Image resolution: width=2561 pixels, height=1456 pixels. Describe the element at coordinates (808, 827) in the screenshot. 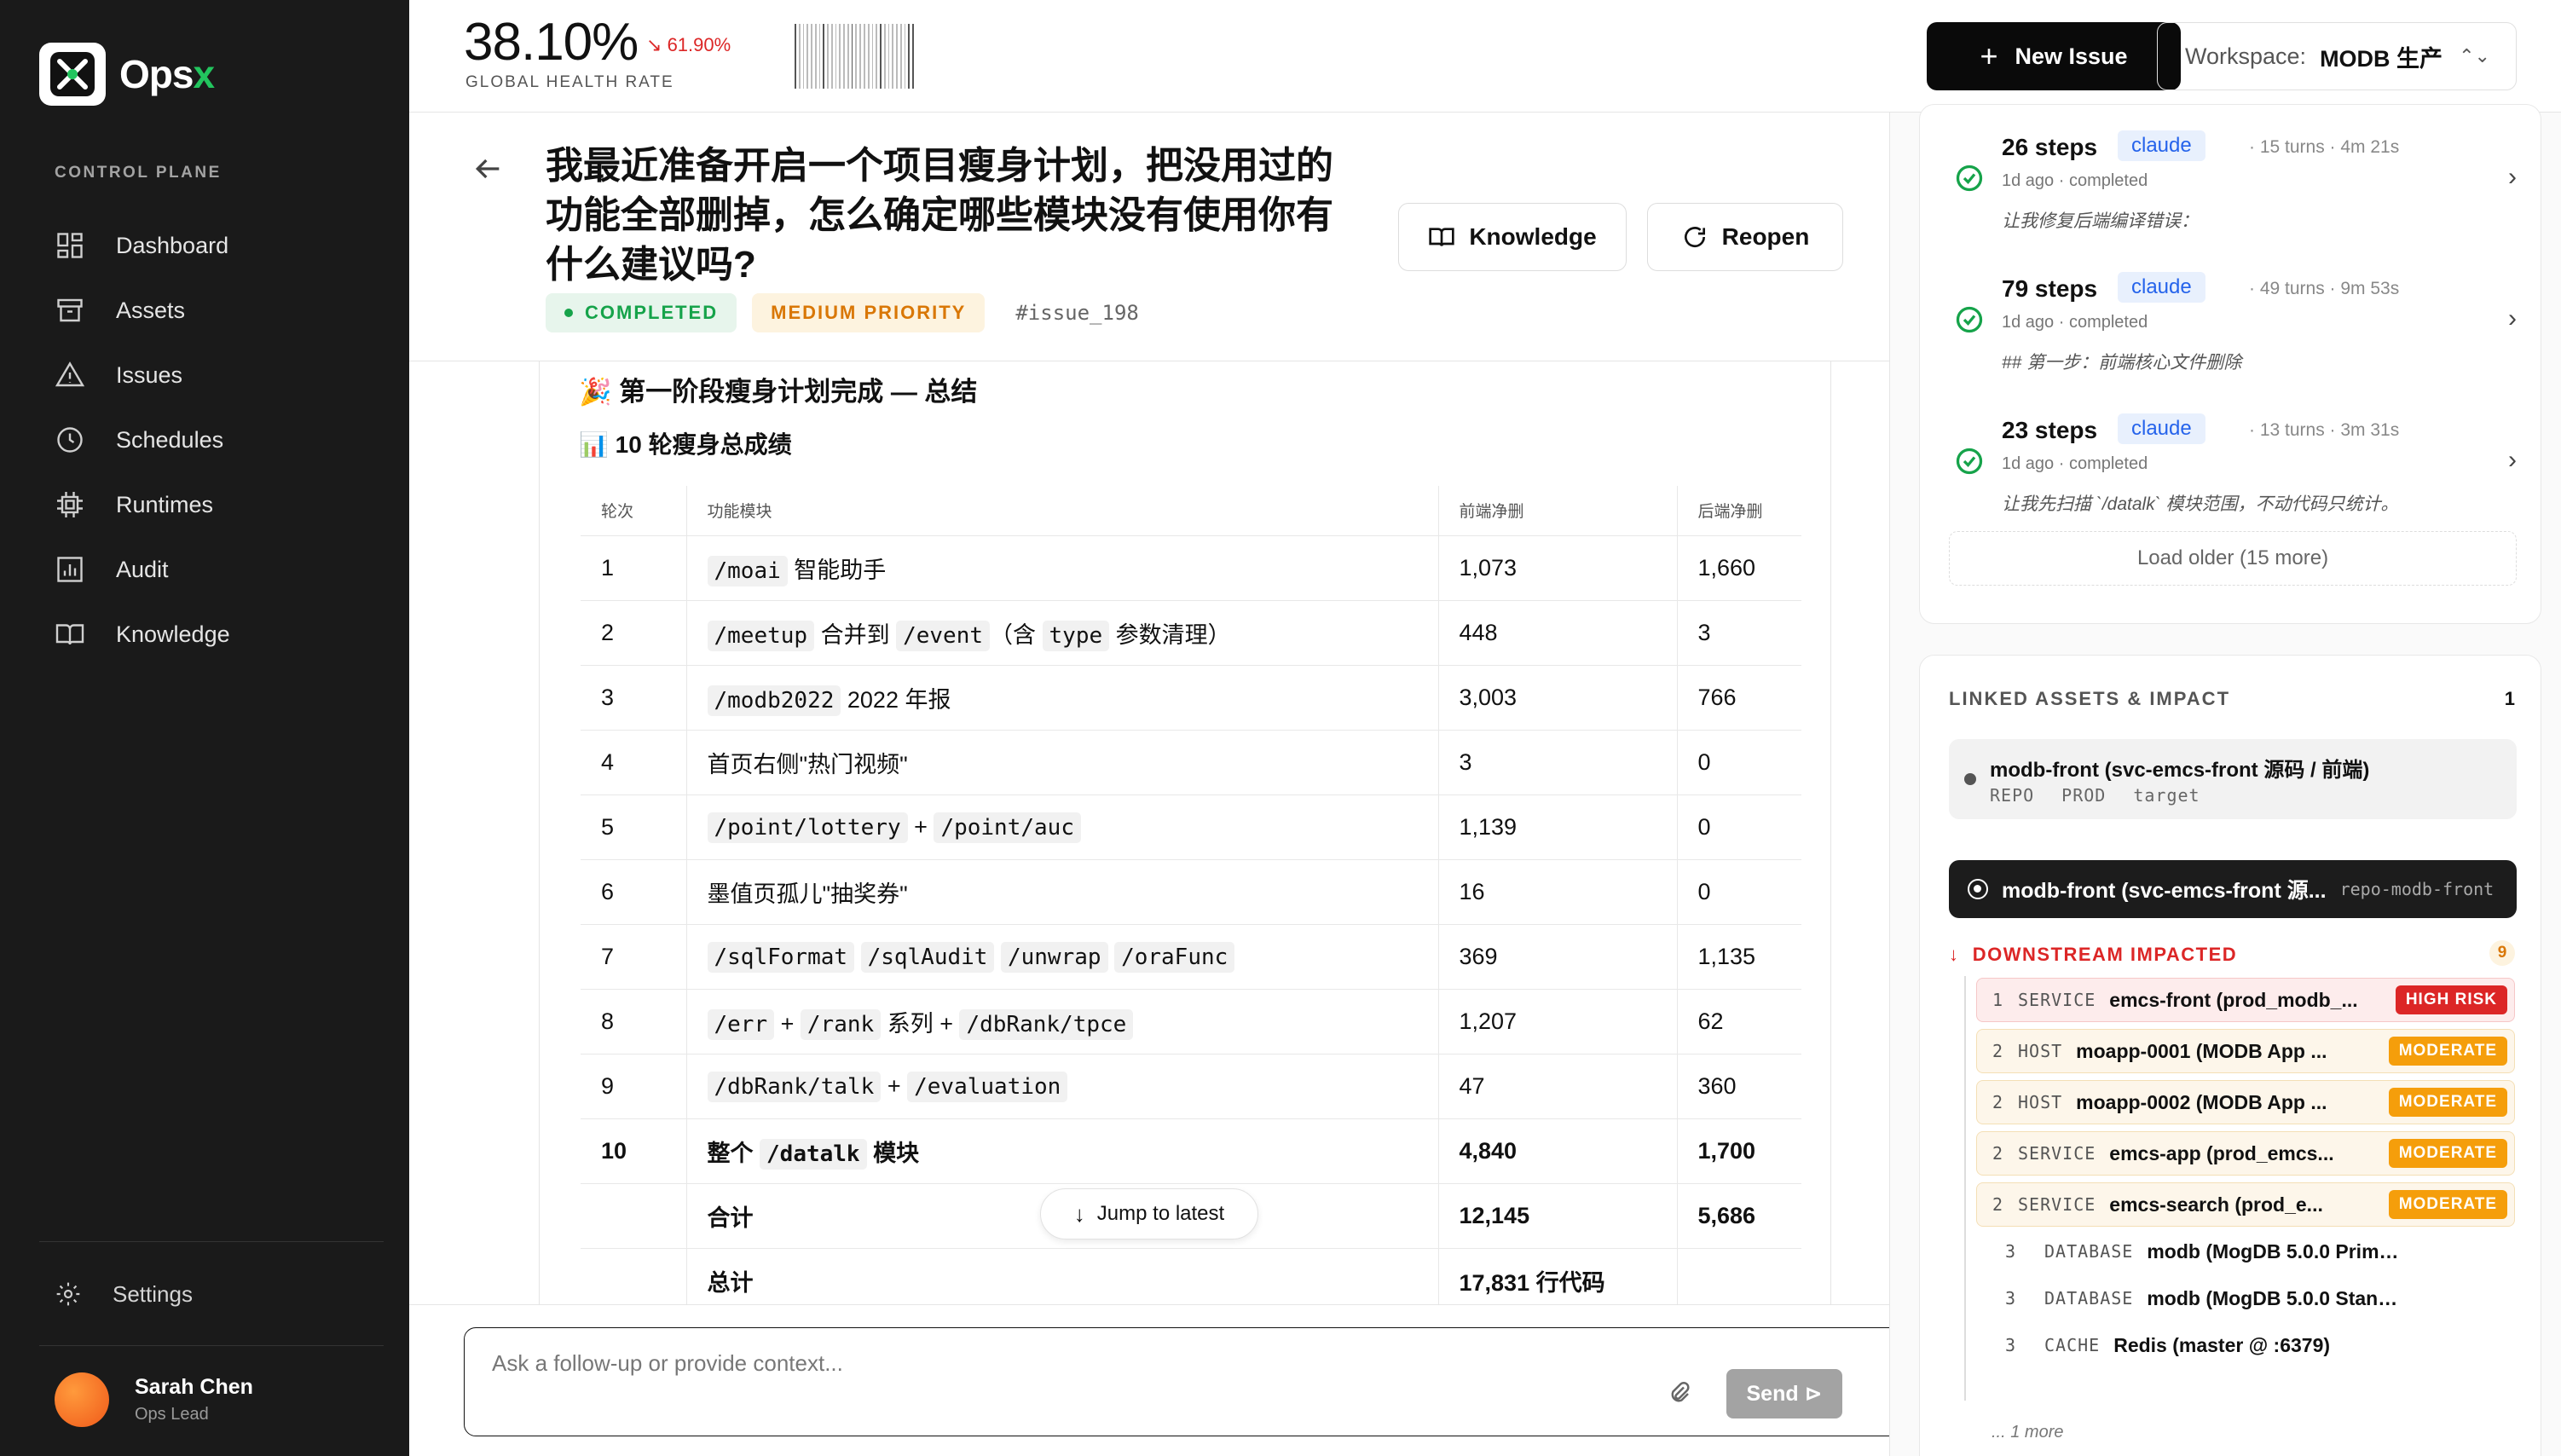

I see `code-span: /point/lottery` at that location.